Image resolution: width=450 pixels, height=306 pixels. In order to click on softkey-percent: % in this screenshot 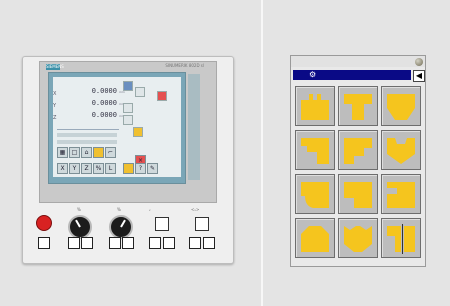, I will do `click(98, 168)`.